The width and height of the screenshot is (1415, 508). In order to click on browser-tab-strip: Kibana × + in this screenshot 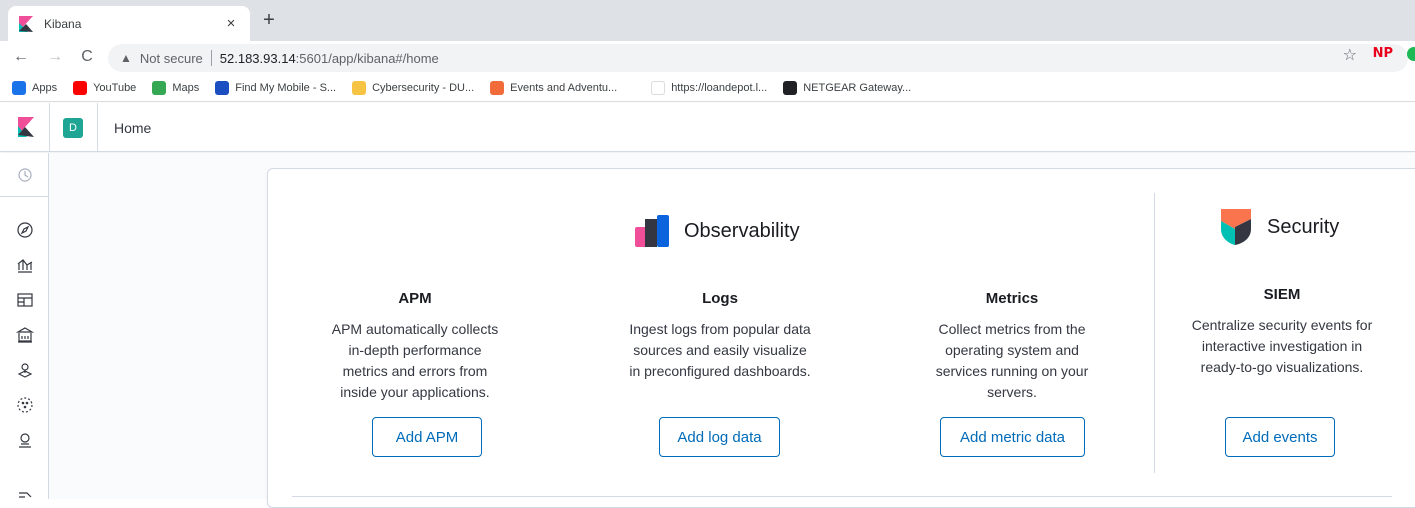, I will do `click(707, 20)`.